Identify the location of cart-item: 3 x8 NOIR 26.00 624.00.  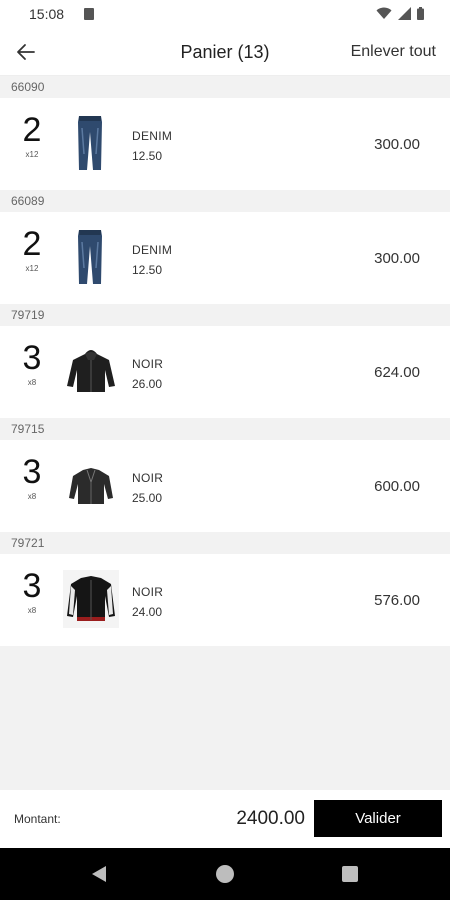
(225, 372).